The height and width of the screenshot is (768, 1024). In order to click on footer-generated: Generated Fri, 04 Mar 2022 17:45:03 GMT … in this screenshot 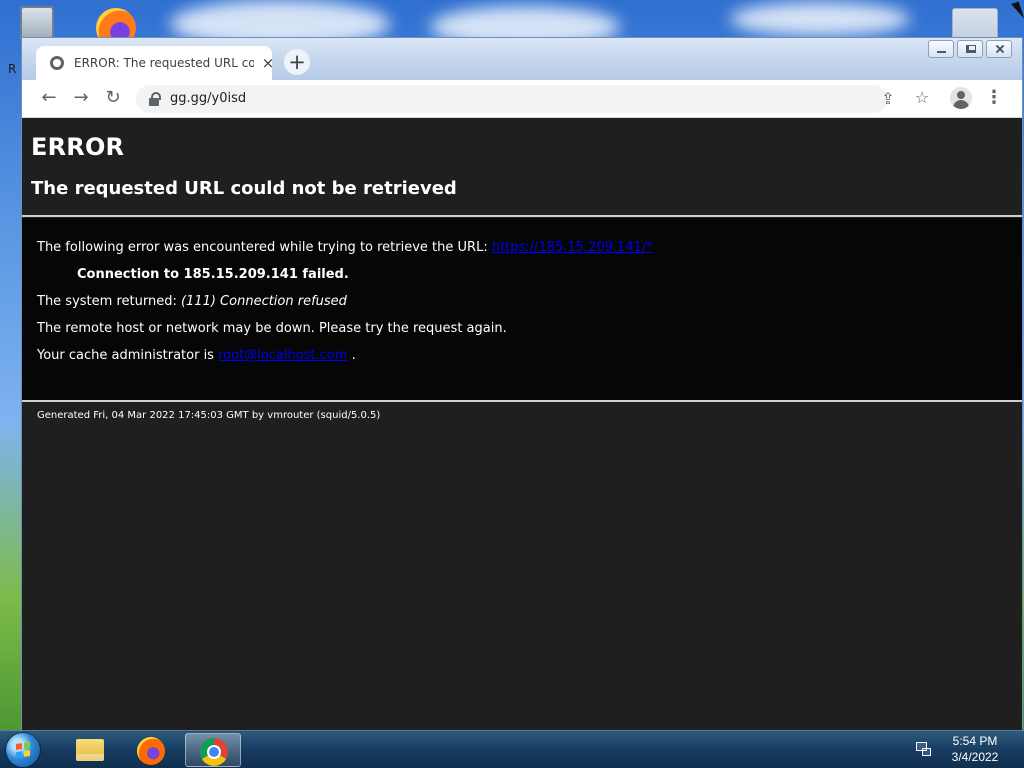, I will do `click(209, 415)`.